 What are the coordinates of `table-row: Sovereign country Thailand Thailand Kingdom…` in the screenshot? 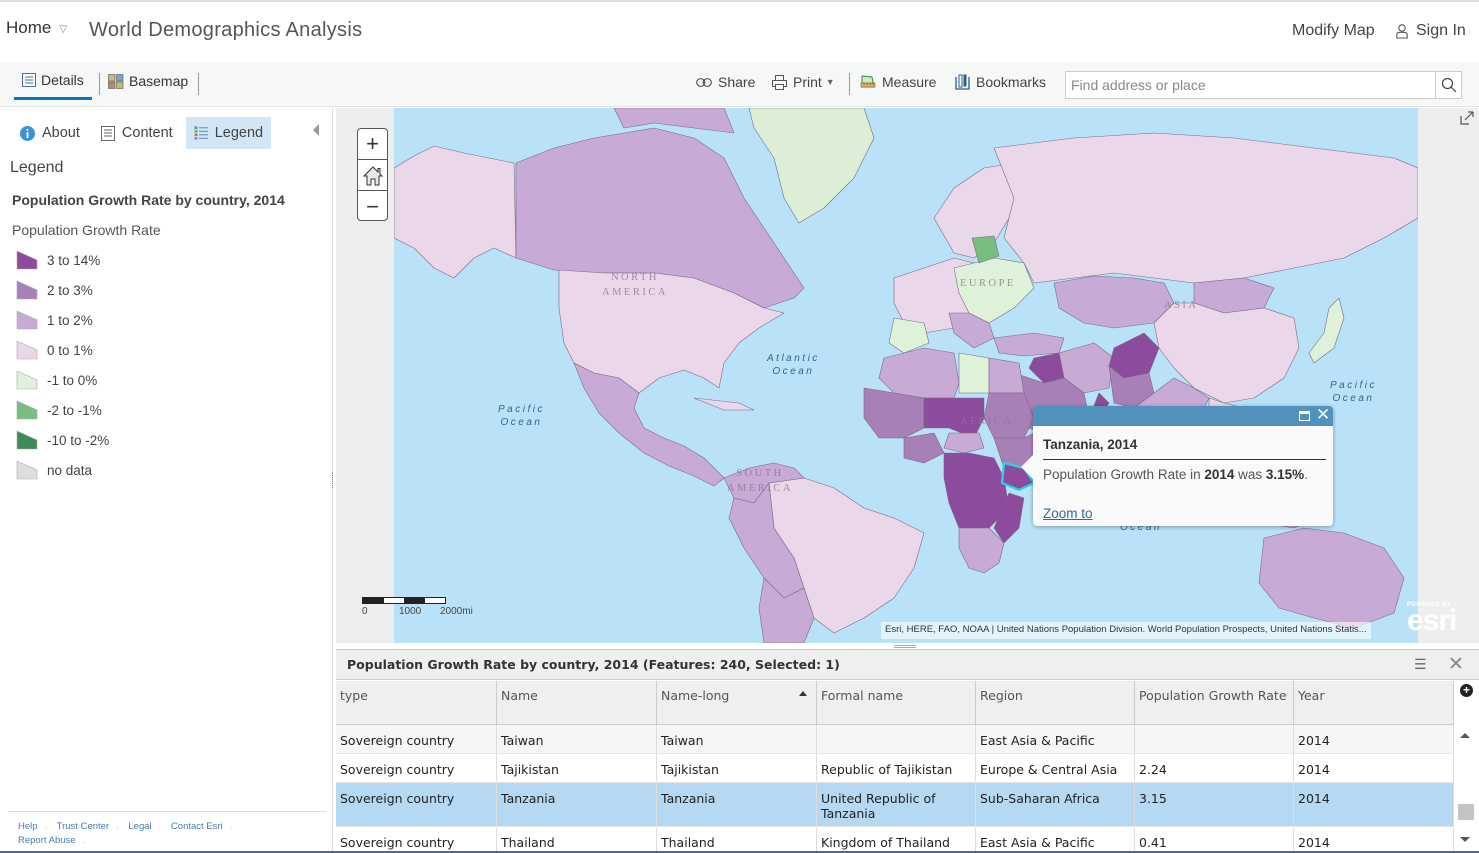 It's located at (895, 840).